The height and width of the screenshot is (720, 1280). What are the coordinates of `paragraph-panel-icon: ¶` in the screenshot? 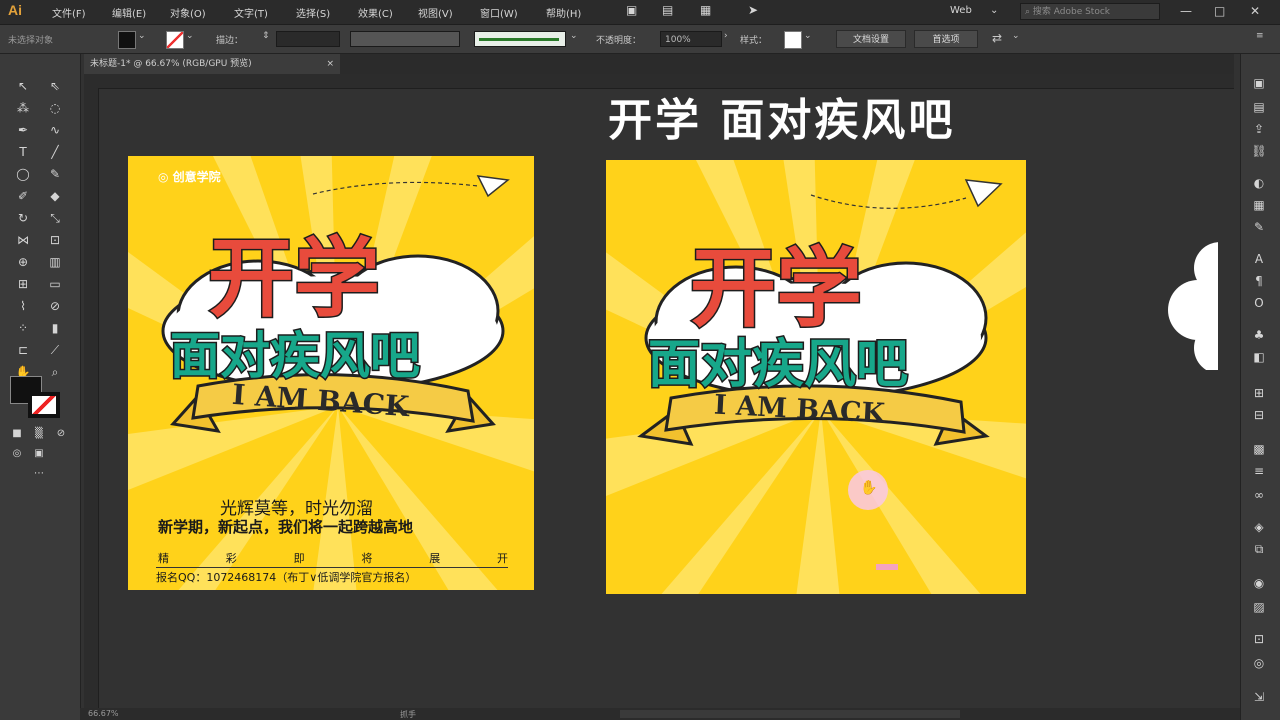 It's located at (1259, 281).